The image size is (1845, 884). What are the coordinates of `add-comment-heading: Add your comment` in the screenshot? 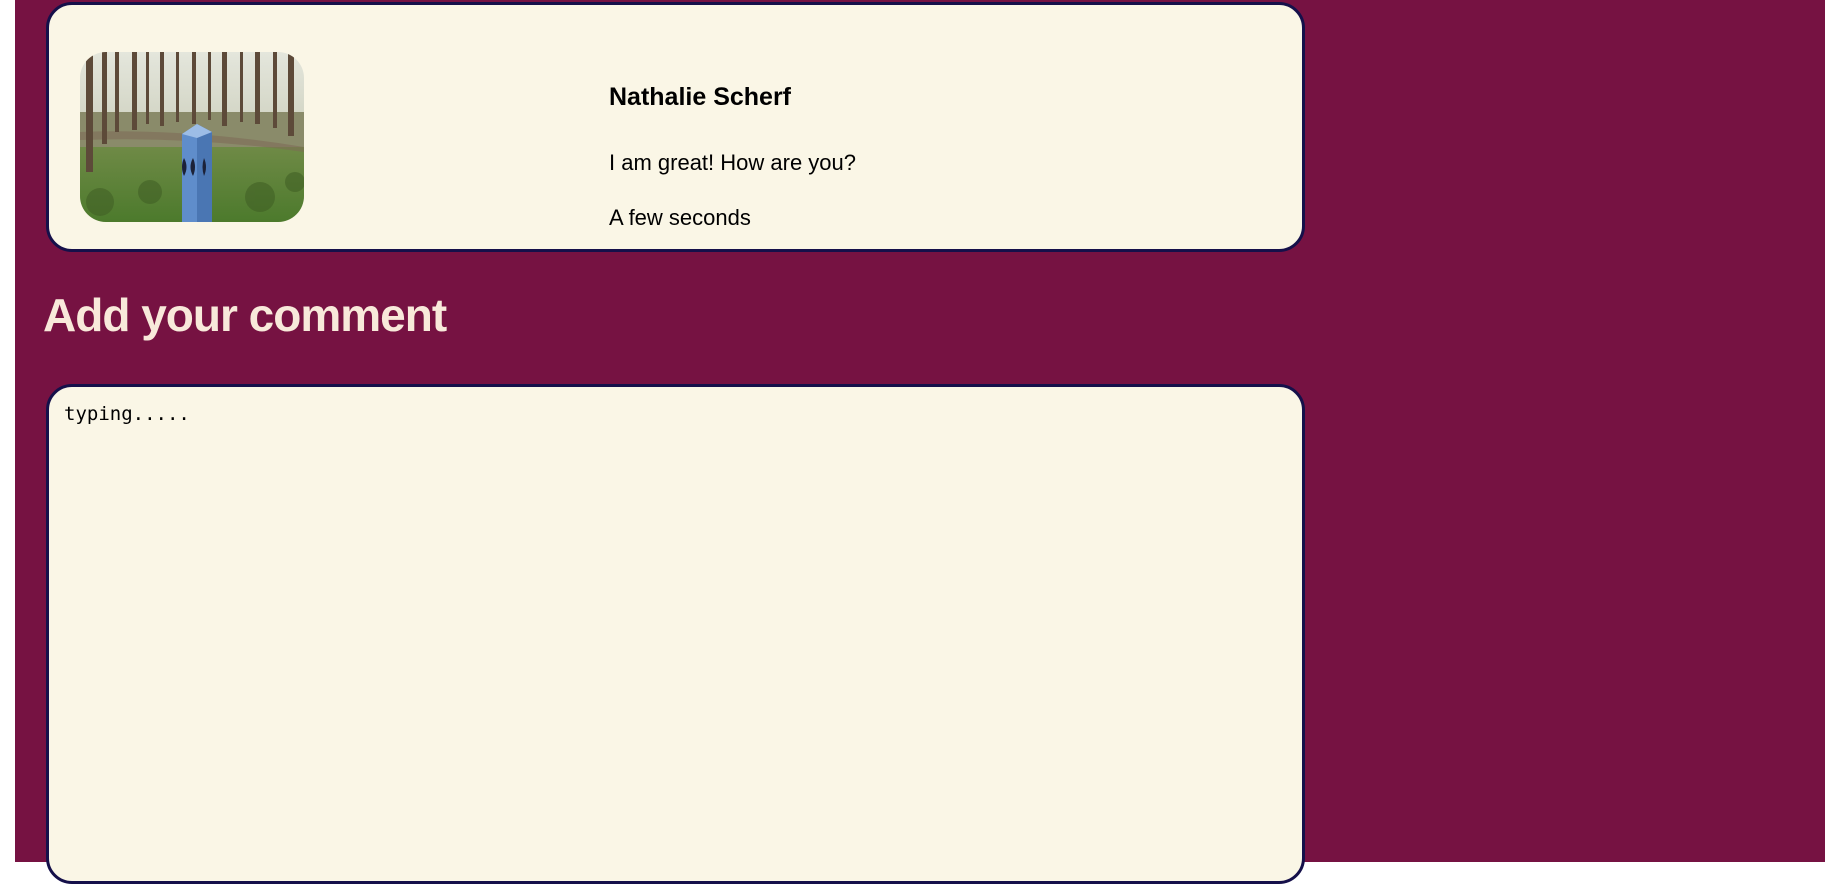 It's located at (245, 315).